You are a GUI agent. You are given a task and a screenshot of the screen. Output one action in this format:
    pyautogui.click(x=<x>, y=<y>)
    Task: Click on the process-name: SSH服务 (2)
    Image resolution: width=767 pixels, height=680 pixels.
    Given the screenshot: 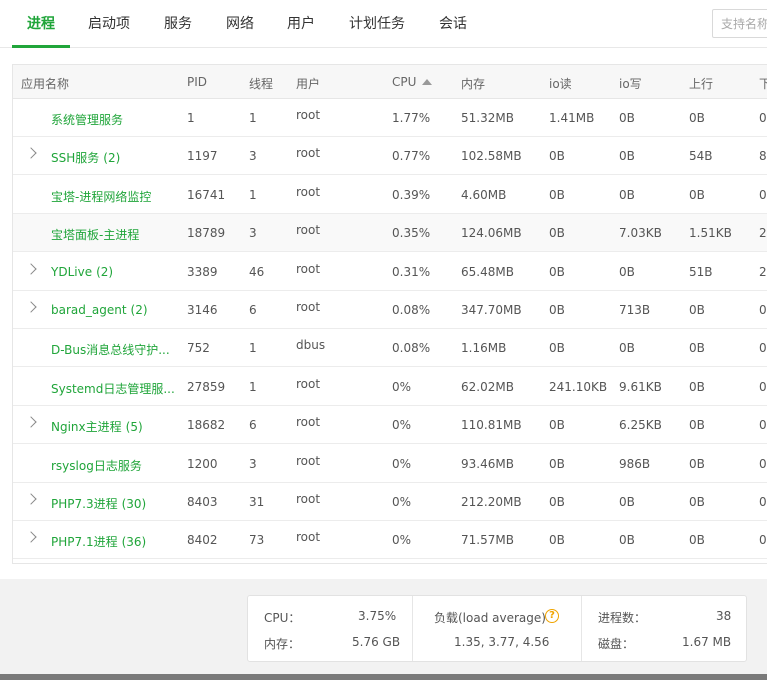 What is the action you would take?
    pyautogui.click(x=85, y=157)
    